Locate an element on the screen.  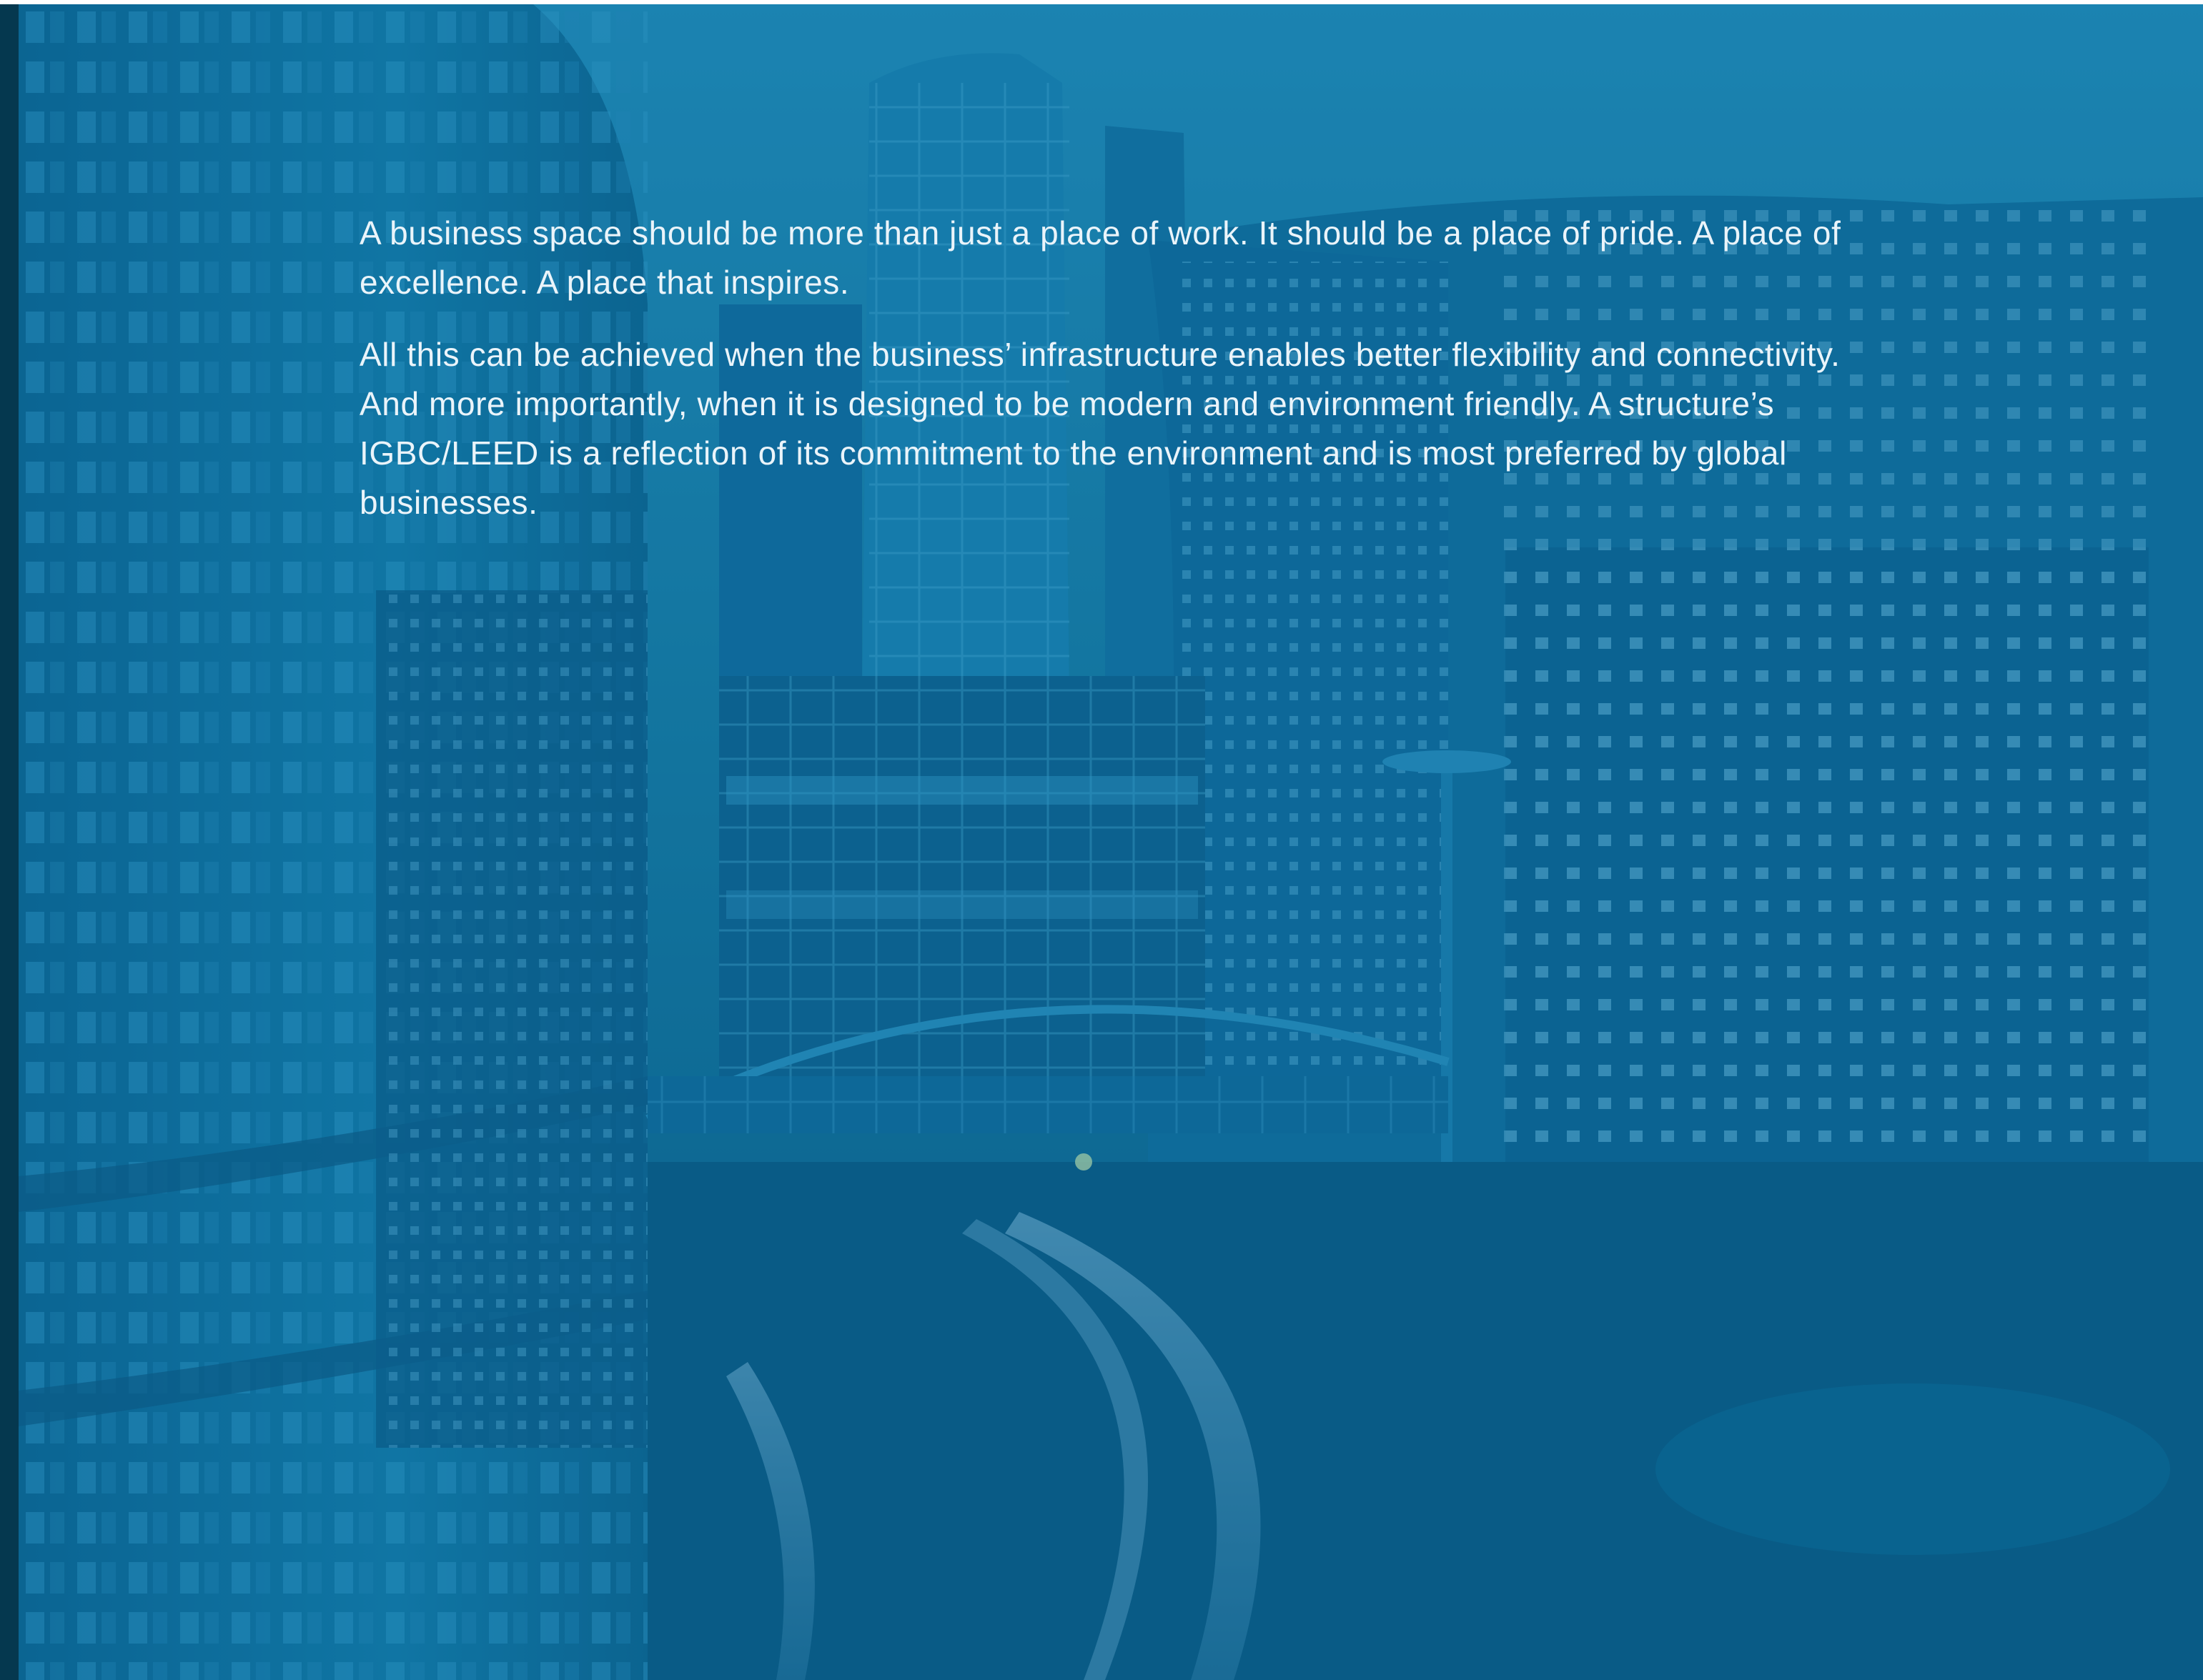
left-edge-strip is located at coordinates (9, 842).